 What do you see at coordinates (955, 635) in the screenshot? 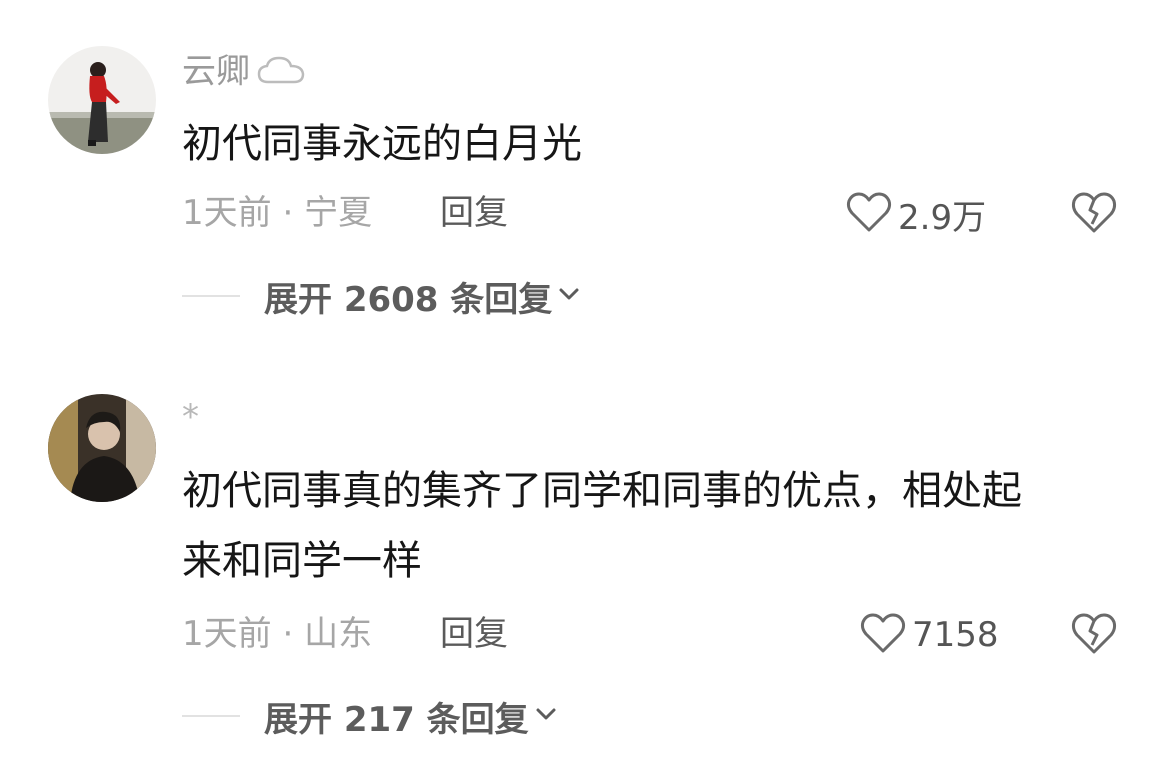
I see `like-count: 7158` at bounding box center [955, 635].